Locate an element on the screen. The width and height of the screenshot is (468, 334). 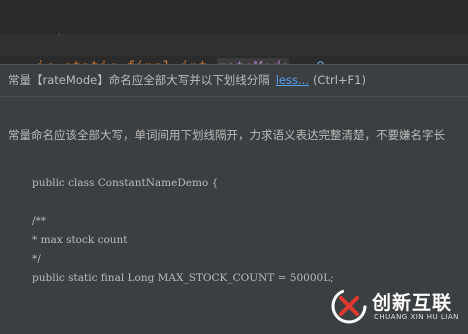
watermark-en: CHUANG XIN HU LIAN is located at coordinates (416, 317).